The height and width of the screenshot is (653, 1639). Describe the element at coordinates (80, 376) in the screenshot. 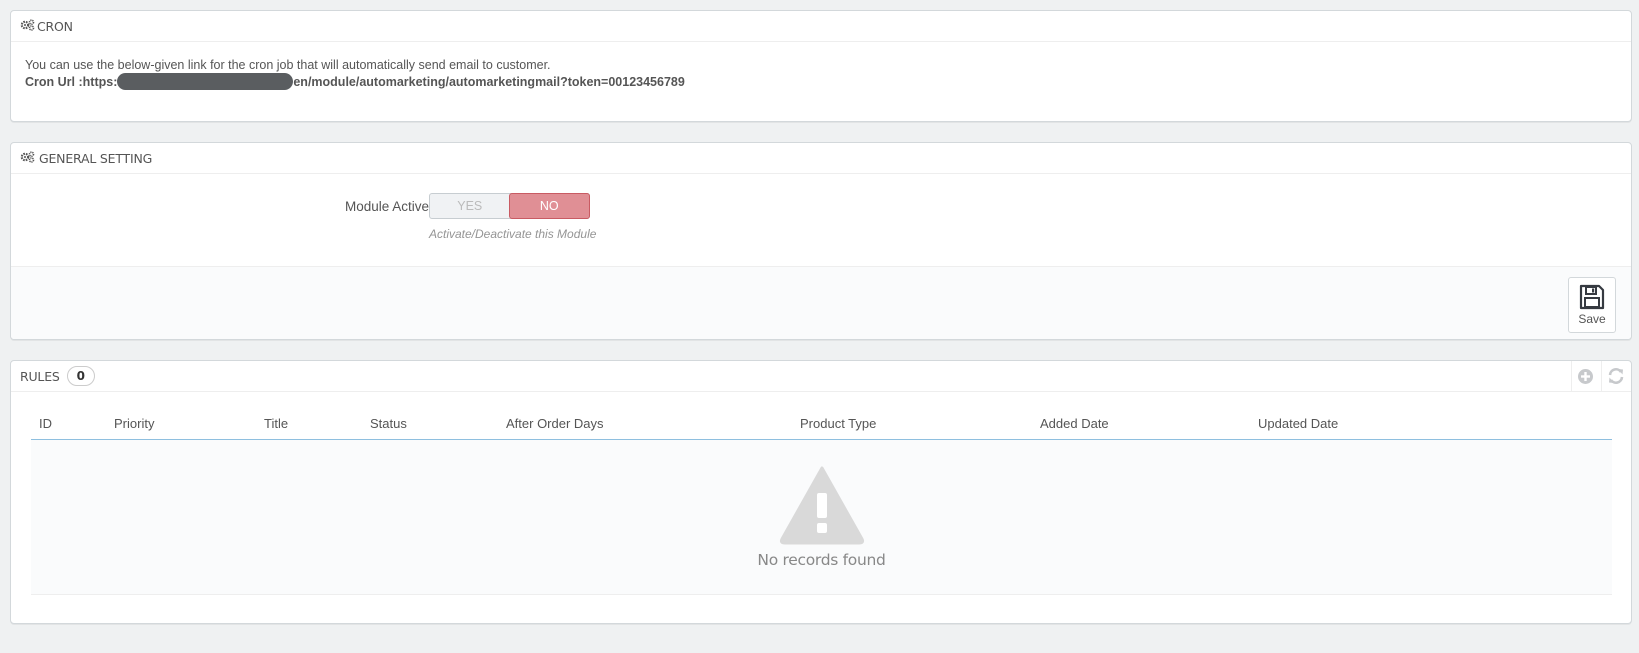

I see `rules-count-badge: 0` at that location.